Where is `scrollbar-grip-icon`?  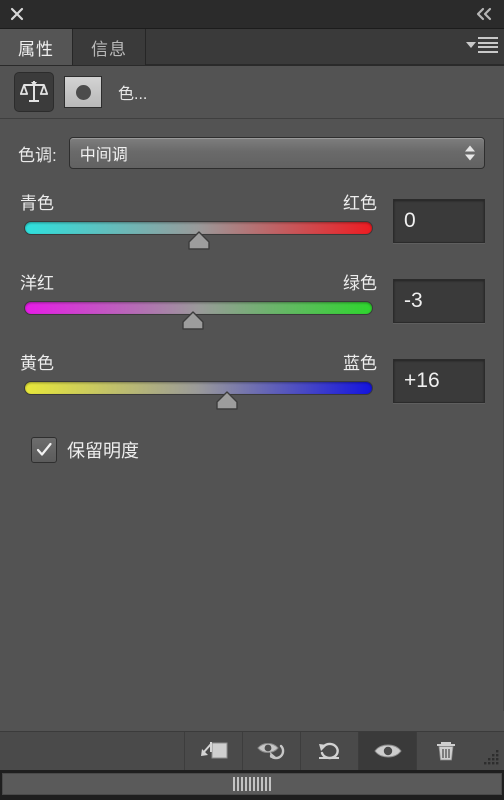
scrollbar-grip-icon is located at coordinates (252, 784).